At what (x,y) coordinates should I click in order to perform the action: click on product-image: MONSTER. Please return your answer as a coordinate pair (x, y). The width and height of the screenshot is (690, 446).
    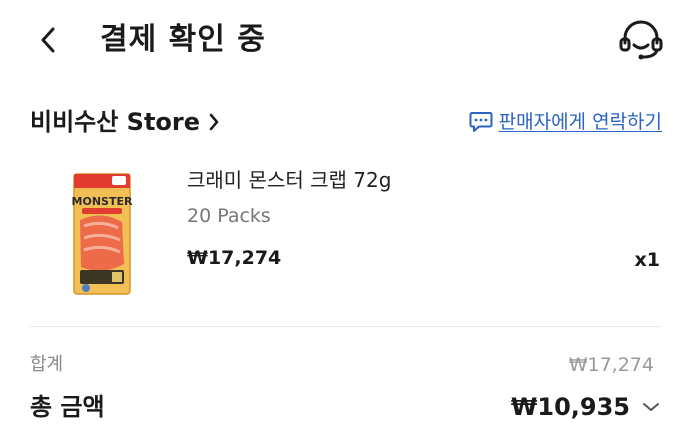
    Looking at the image, I should click on (116, 234).